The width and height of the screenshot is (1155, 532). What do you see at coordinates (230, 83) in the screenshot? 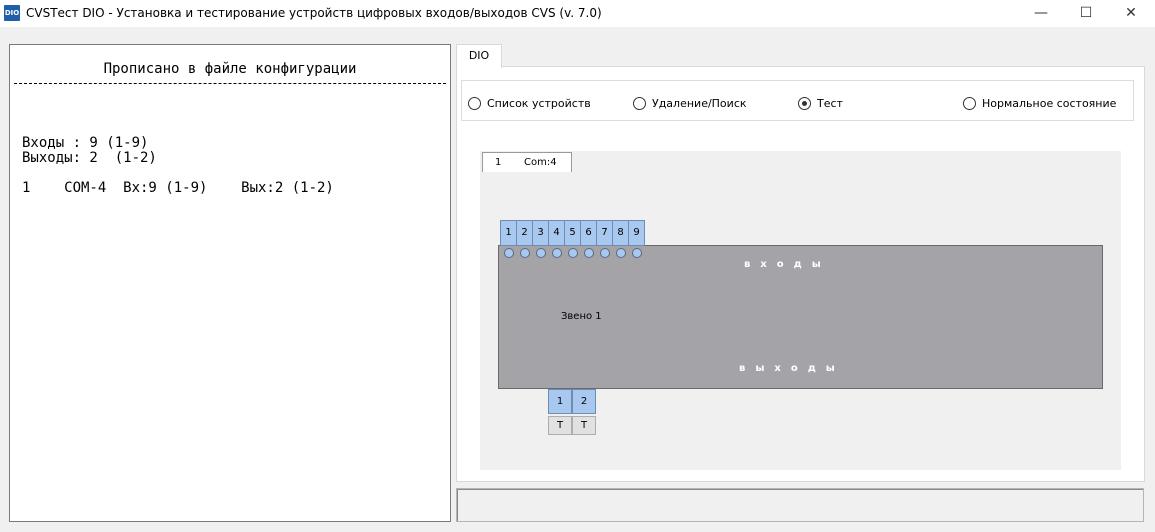
I see `config-divider` at bounding box center [230, 83].